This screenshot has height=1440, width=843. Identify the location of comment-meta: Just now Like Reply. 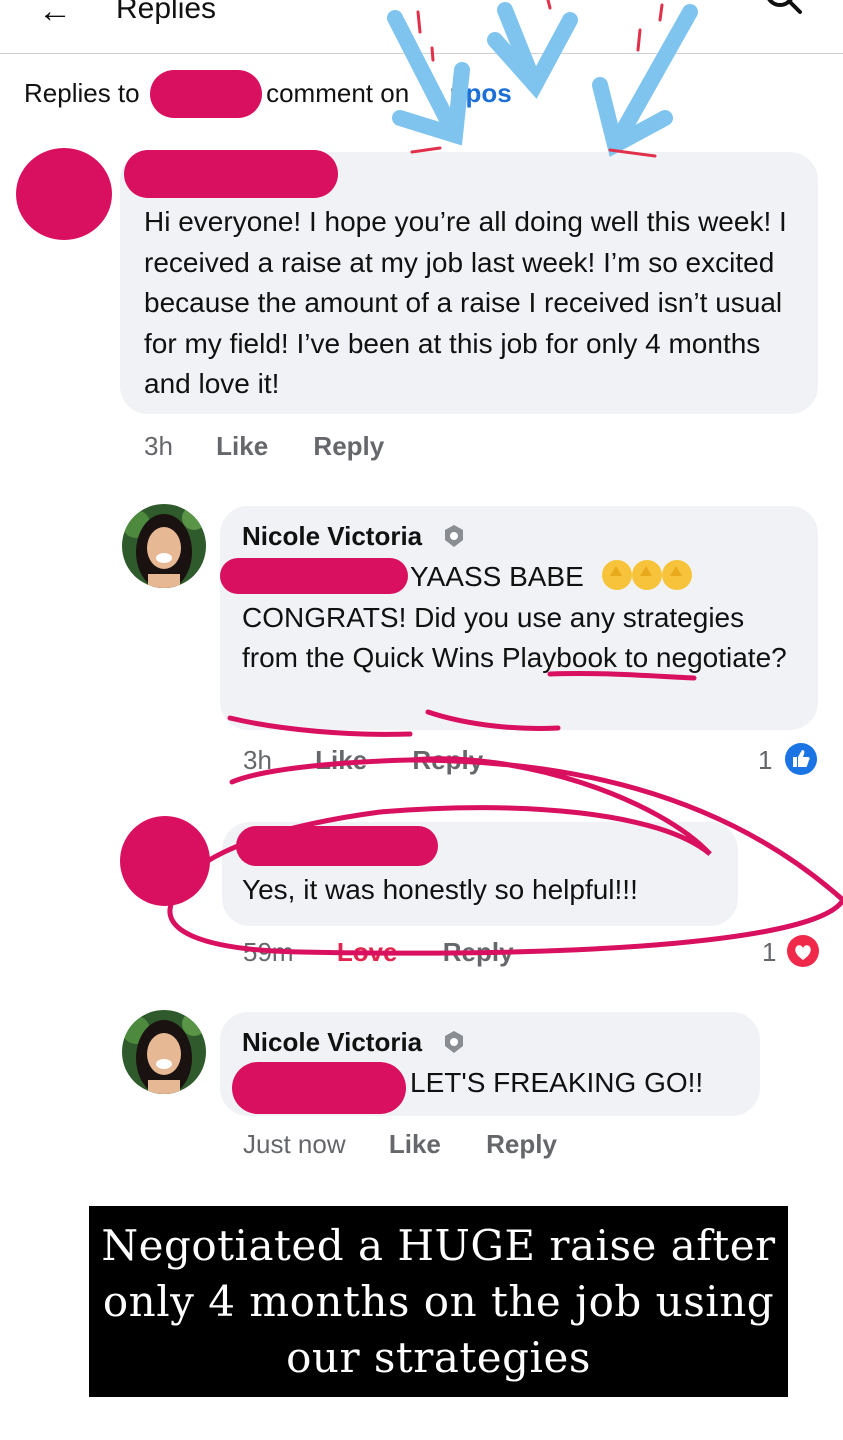
(400, 1144).